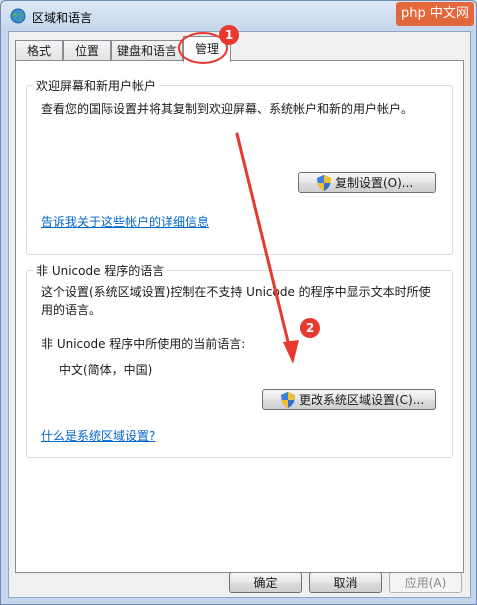 This screenshot has width=477, height=605. Describe the element at coordinates (147, 50) in the screenshot. I see `tab-keyboards-languages: 键盘和语言` at that location.